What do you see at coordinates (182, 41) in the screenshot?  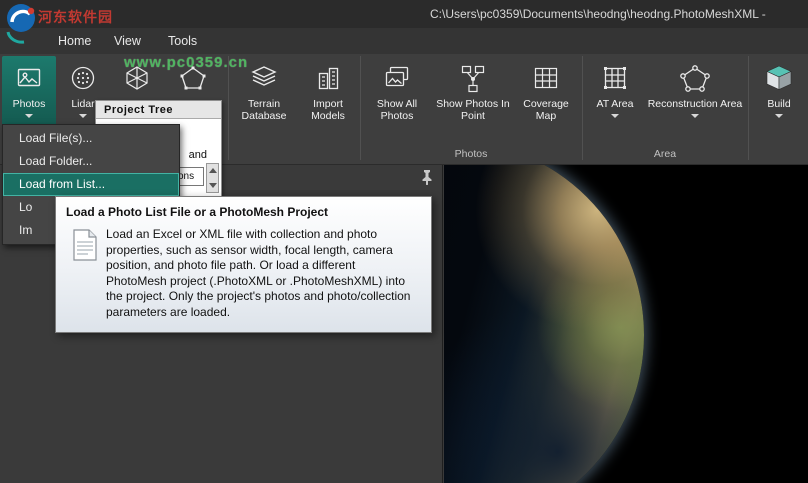 I see `tab-tools: Tools` at bounding box center [182, 41].